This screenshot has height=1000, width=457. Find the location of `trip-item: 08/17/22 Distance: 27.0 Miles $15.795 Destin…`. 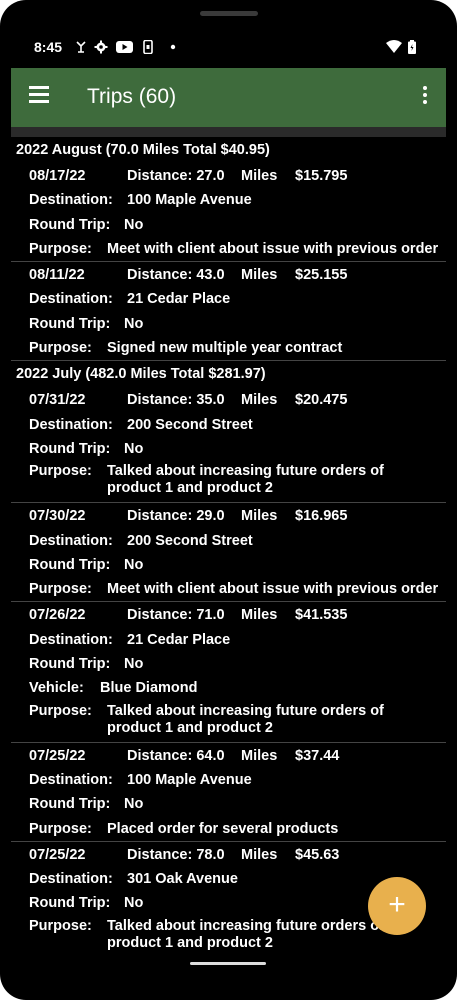

trip-item: 08/17/22 Distance: 27.0 Miles $15.795 Destin… is located at coordinates (228, 213).